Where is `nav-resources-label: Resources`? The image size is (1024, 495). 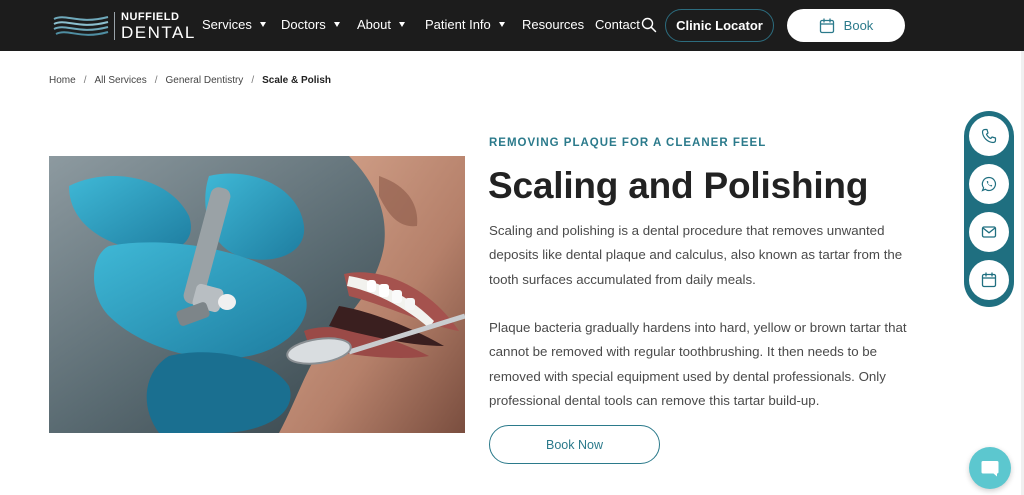
nav-resources-label: Resources is located at coordinates (553, 24).